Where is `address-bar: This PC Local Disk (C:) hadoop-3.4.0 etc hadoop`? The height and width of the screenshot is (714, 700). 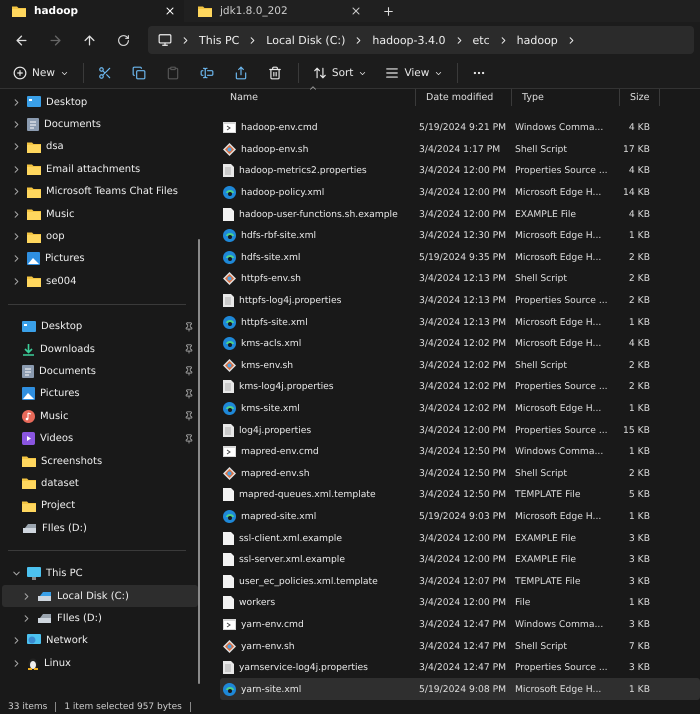
address-bar: This PC Local Disk (C:) hadoop-3.4.0 etc hadoop is located at coordinates (421, 40).